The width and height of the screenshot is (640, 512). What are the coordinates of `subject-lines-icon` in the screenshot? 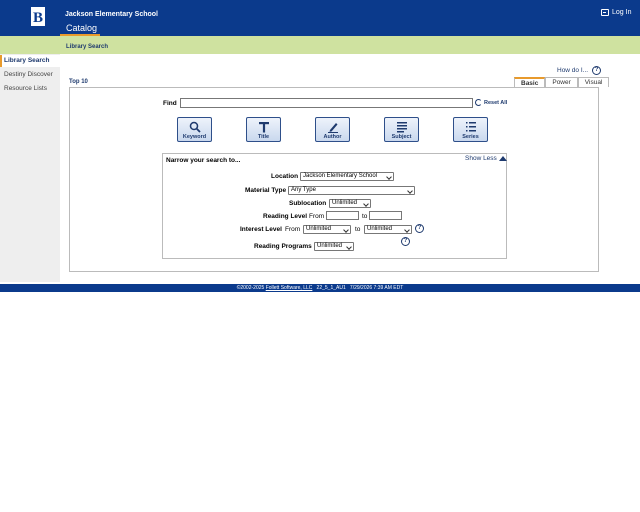 It's located at (401, 127).